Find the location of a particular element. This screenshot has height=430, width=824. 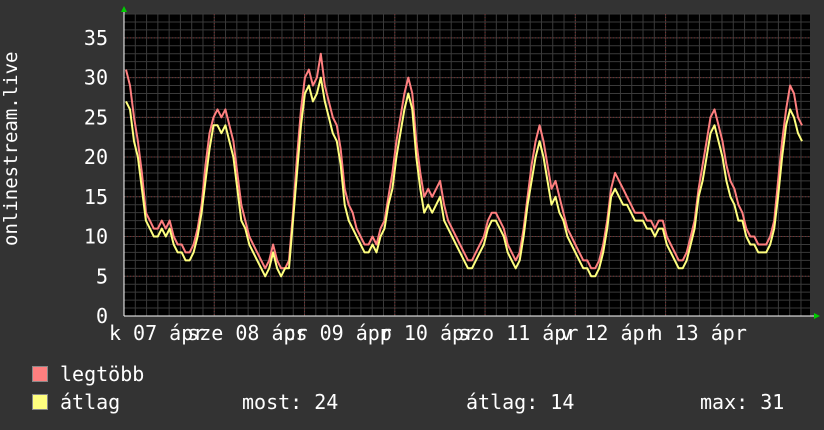

x-tick-label: v 12 ápr is located at coordinates (608, 333).